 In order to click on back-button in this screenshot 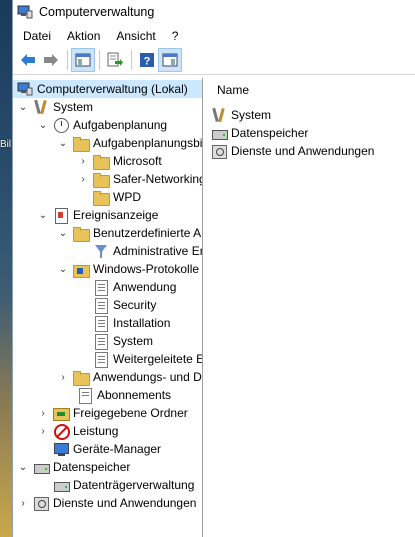, I will do `click(28, 60)`.